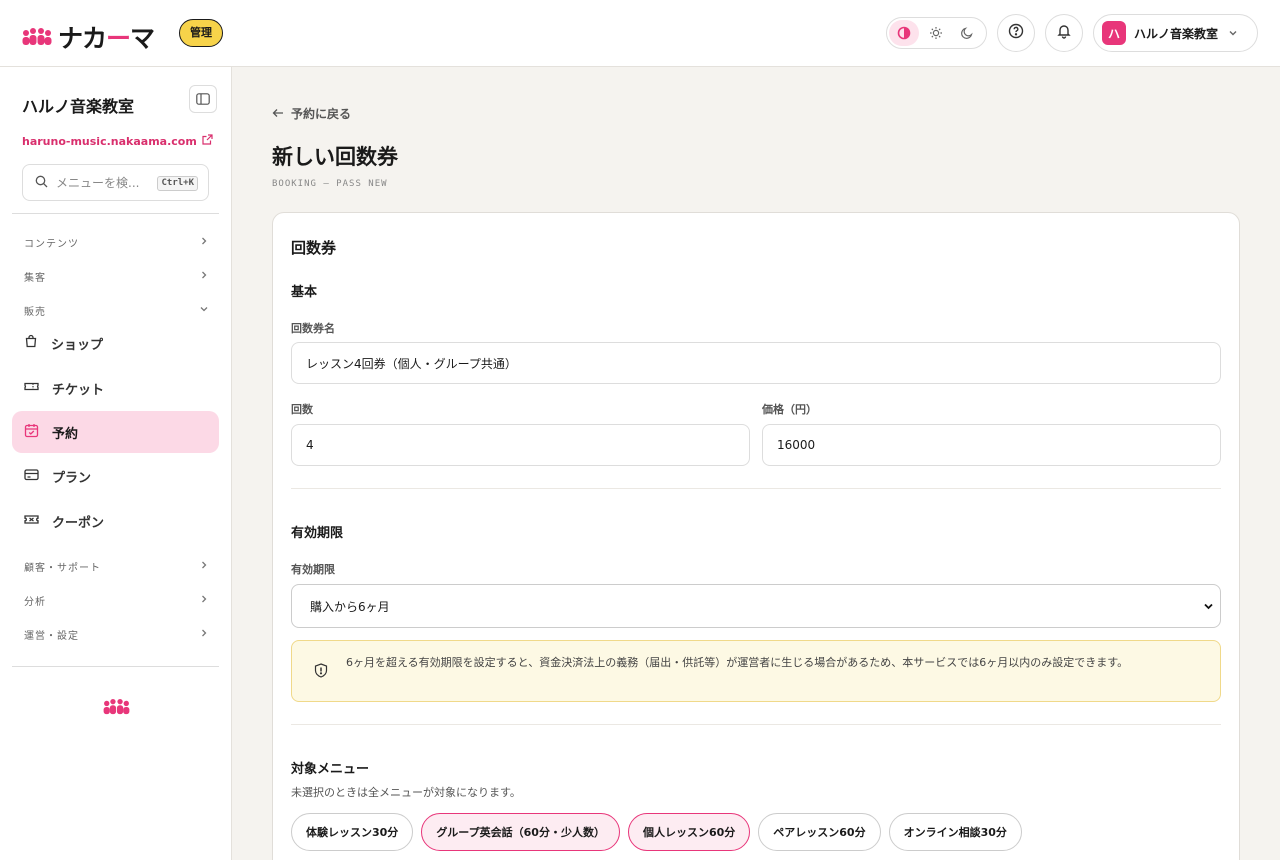  I want to click on brand-logo: ナカーマ, so click(88, 37).